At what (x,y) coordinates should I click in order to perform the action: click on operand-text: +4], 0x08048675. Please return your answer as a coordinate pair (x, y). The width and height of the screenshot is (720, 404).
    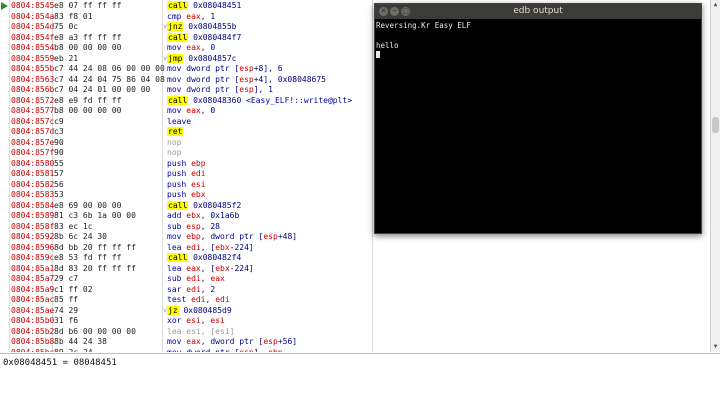
    Looking at the image, I should click on (289, 79).